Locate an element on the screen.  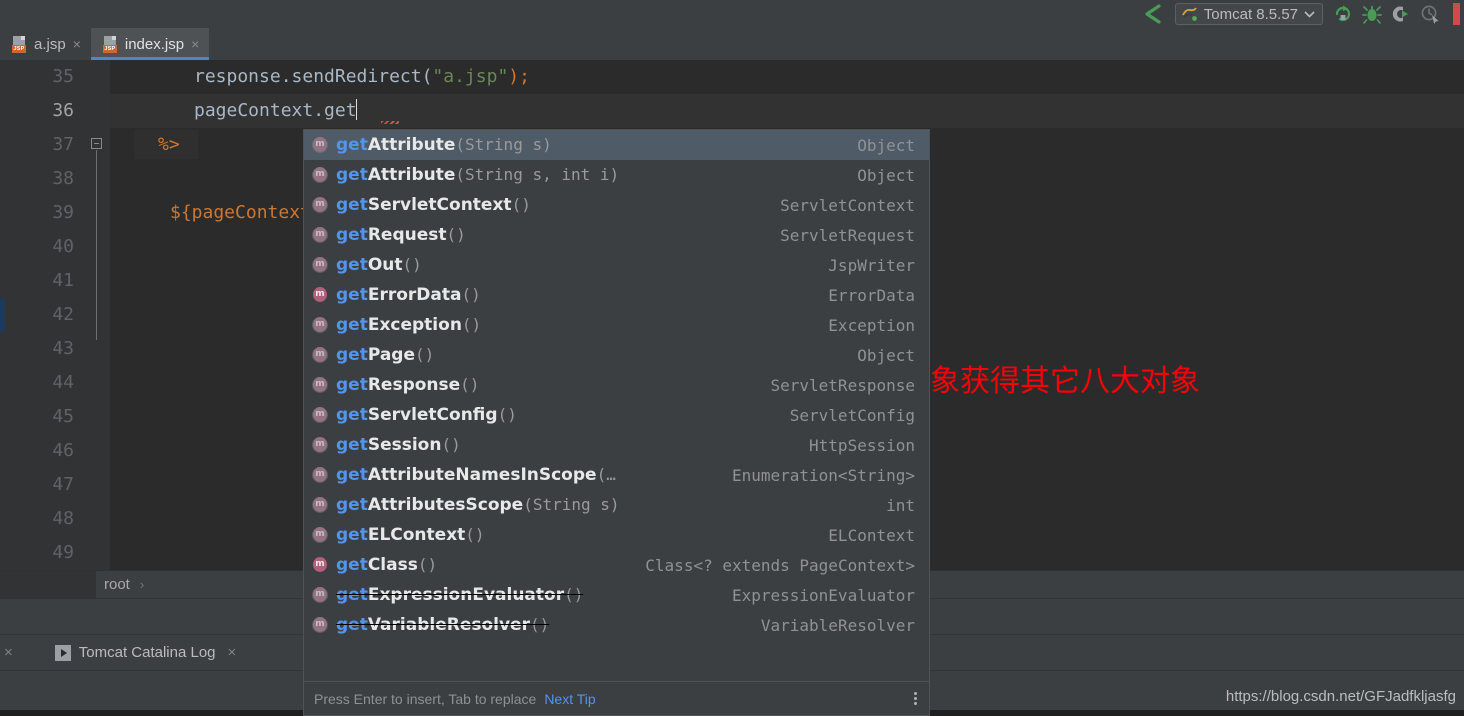
line-number: 38 is located at coordinates (63, 178).